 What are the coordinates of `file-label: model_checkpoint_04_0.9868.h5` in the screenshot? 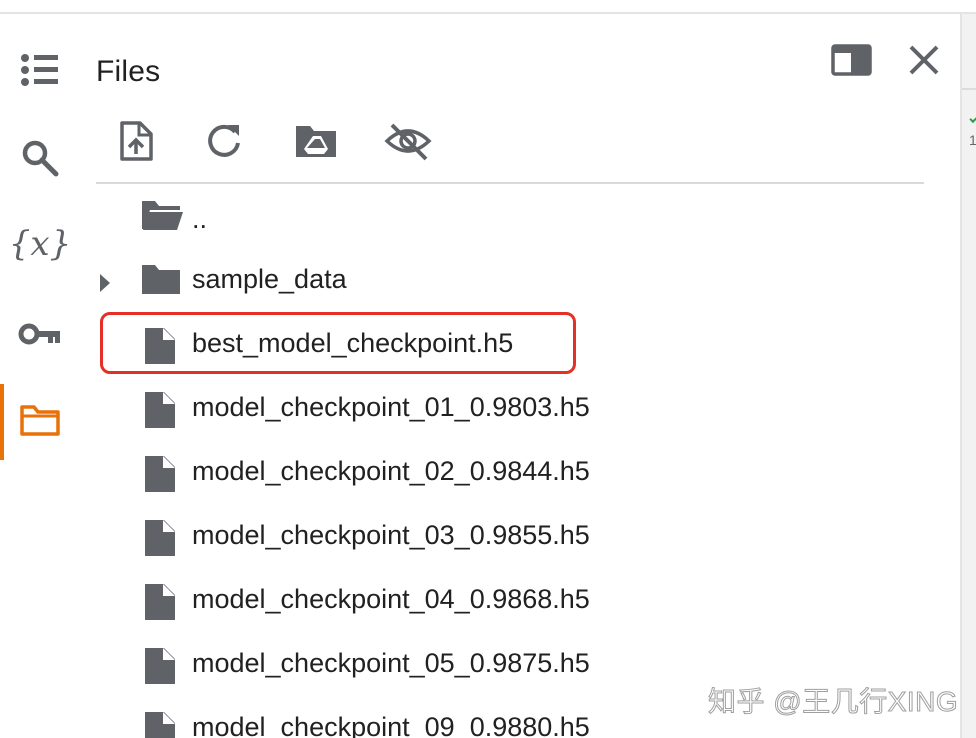 It's located at (391, 599).